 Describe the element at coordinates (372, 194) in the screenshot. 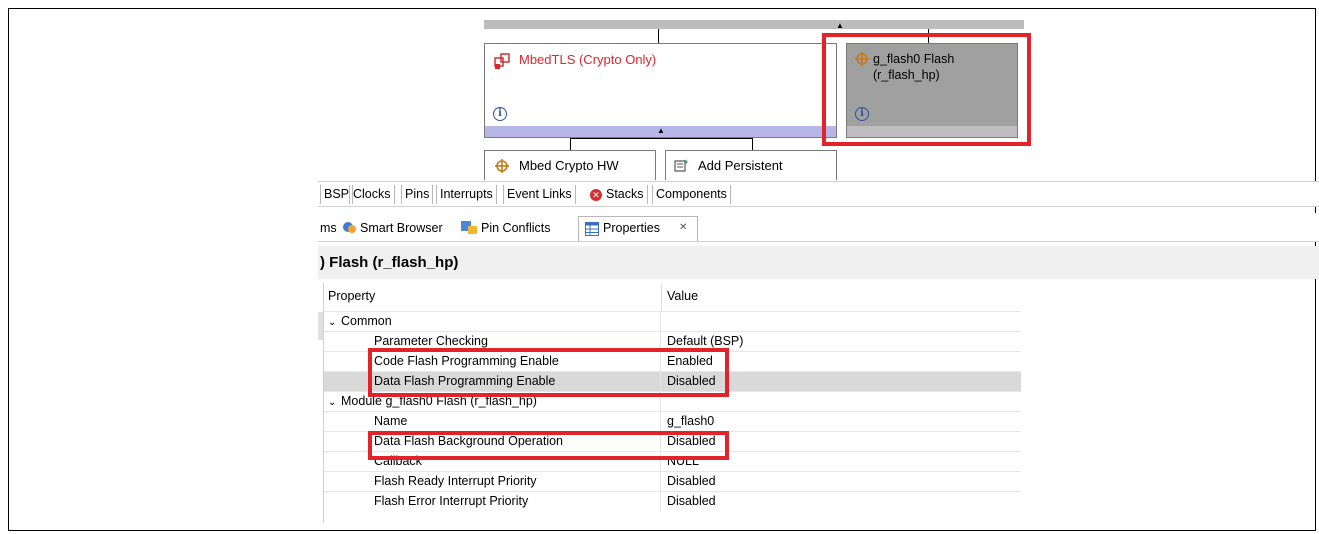

I see `tab-clocks: Clocks` at that location.